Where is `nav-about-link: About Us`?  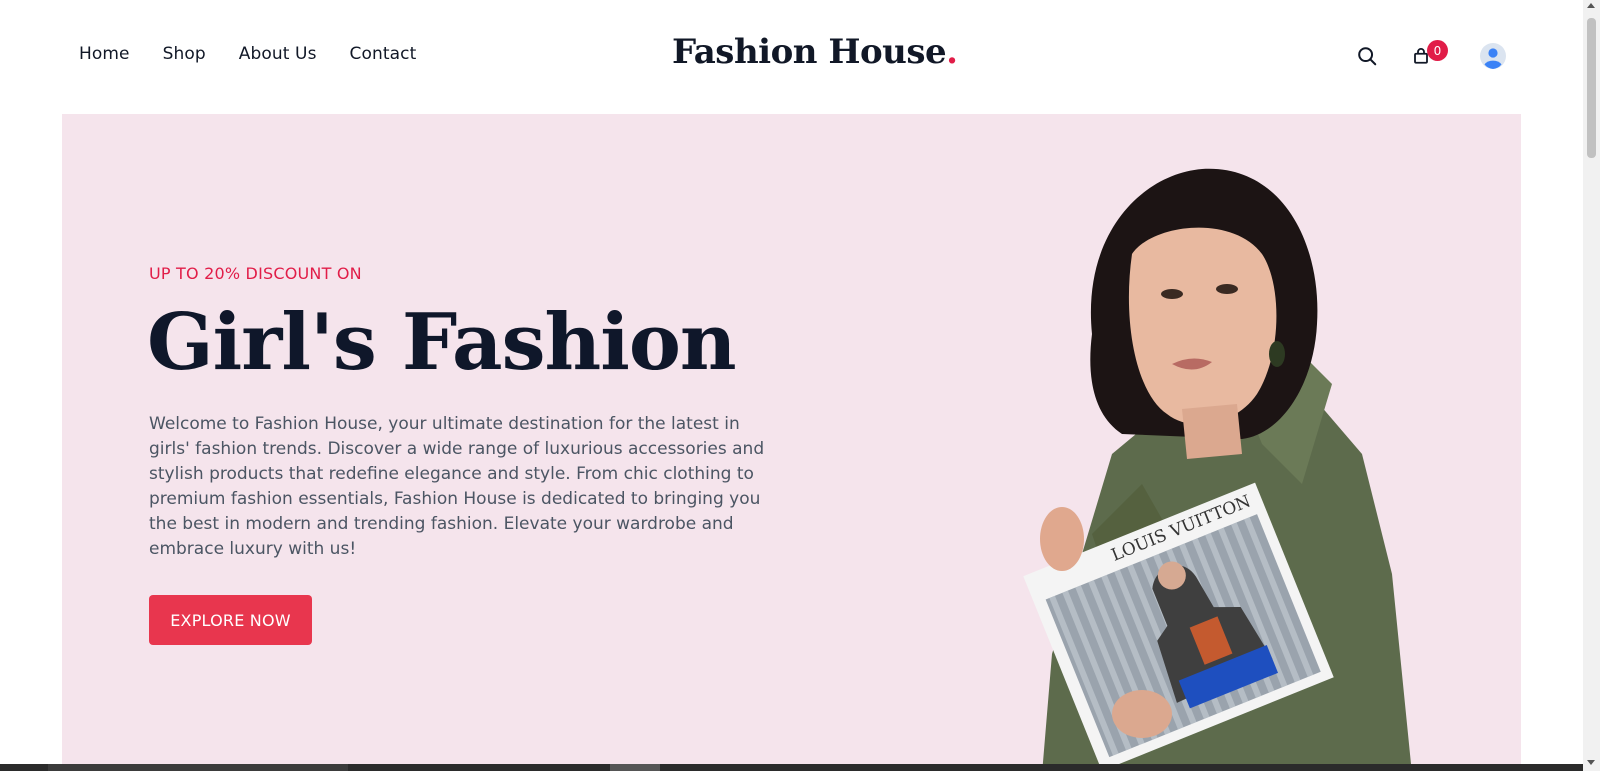 nav-about-link: About Us is located at coordinates (278, 54).